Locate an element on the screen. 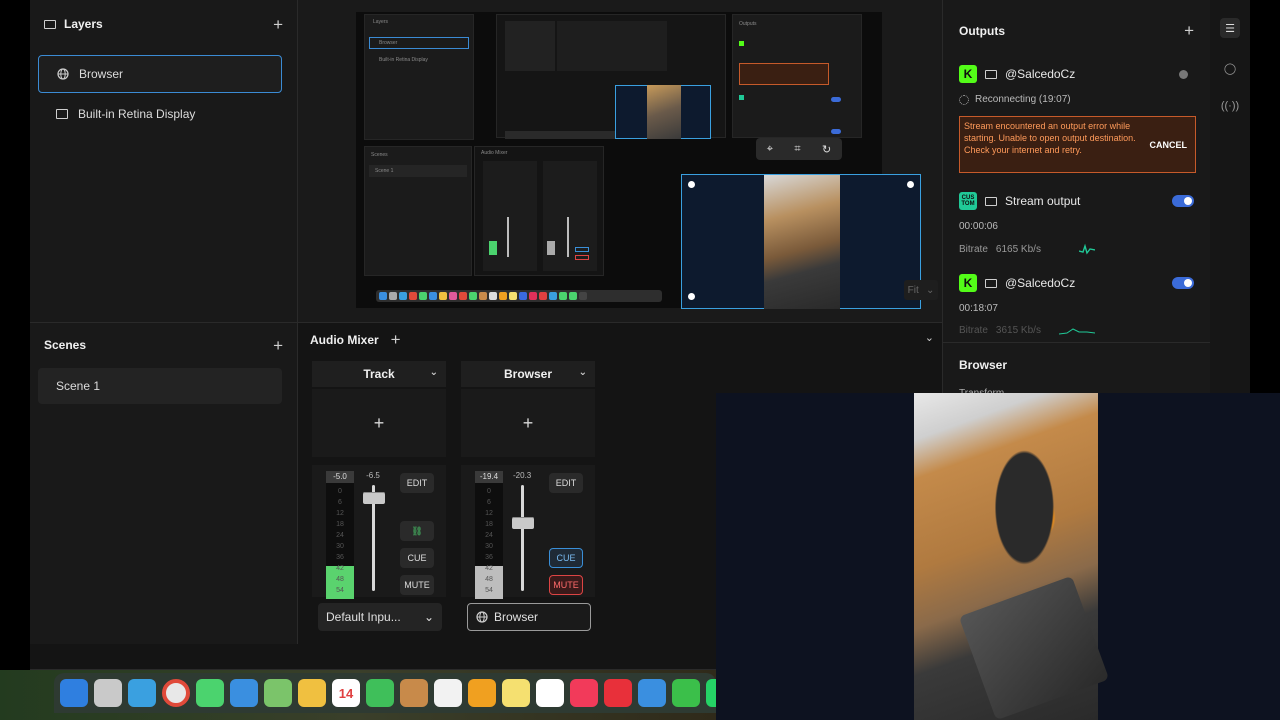 The width and height of the screenshot is (1280, 720). layer-item-browser: Browser is located at coordinates (160, 74).